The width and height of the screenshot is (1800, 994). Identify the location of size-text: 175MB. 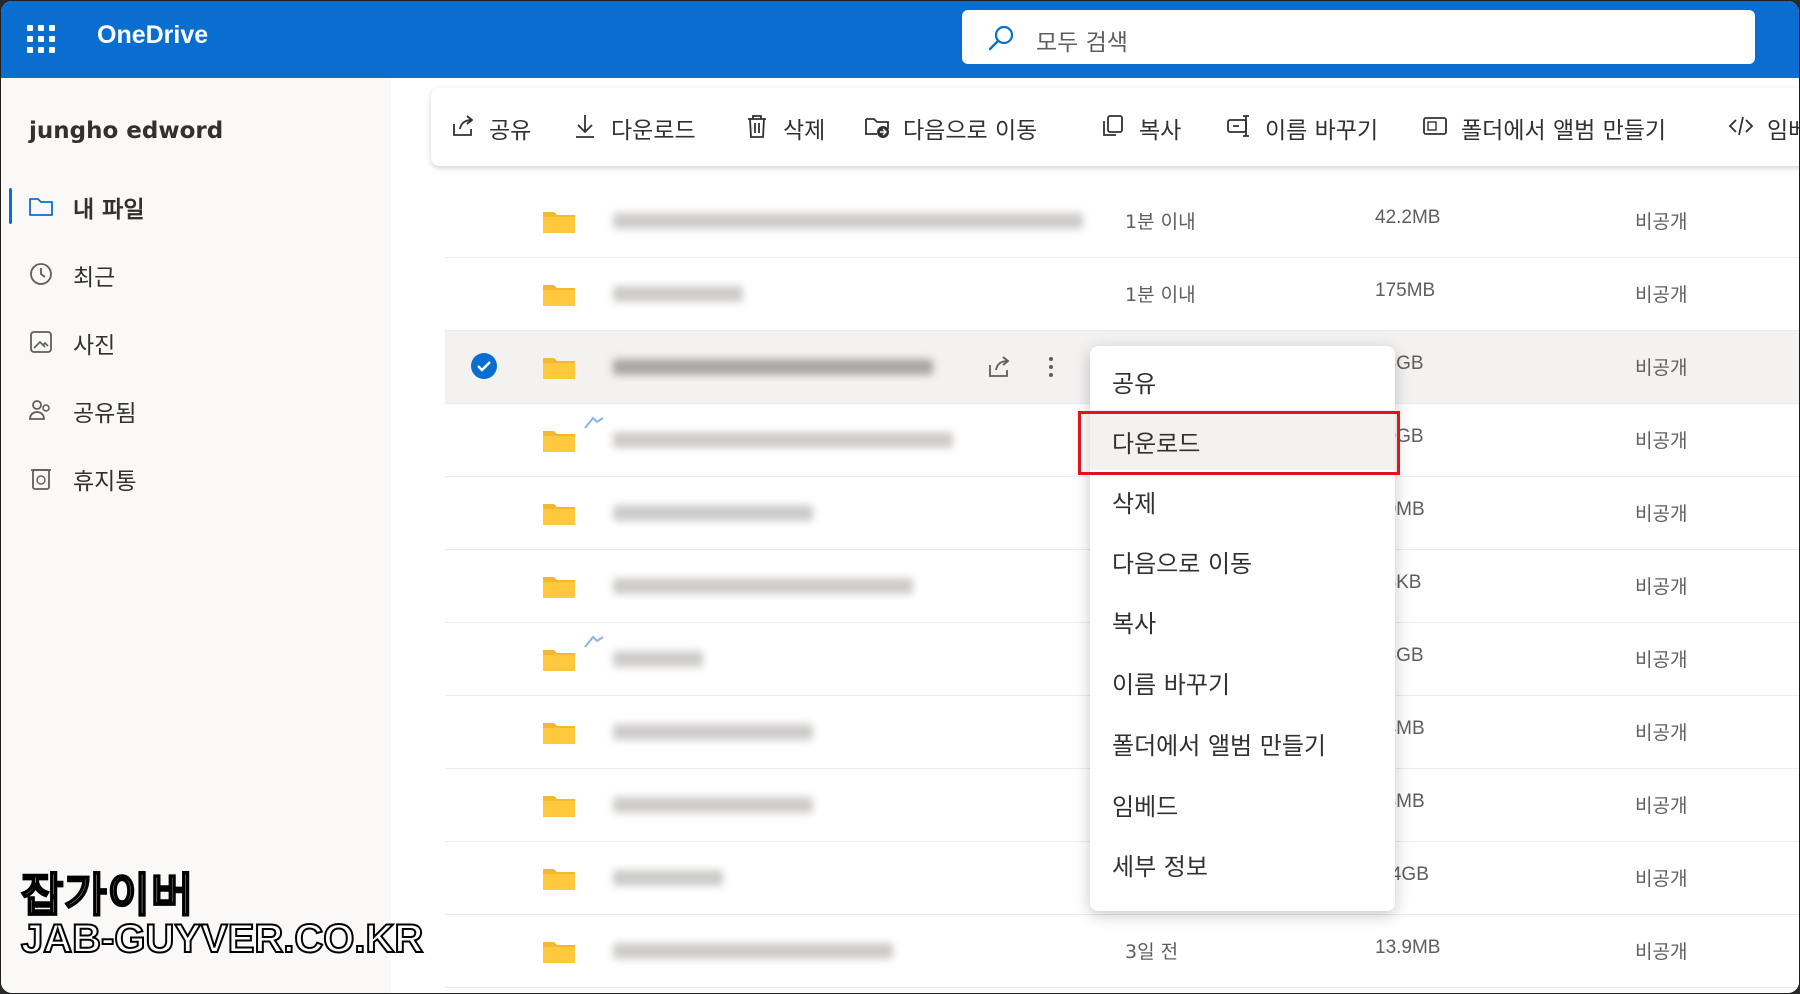
(1405, 290).